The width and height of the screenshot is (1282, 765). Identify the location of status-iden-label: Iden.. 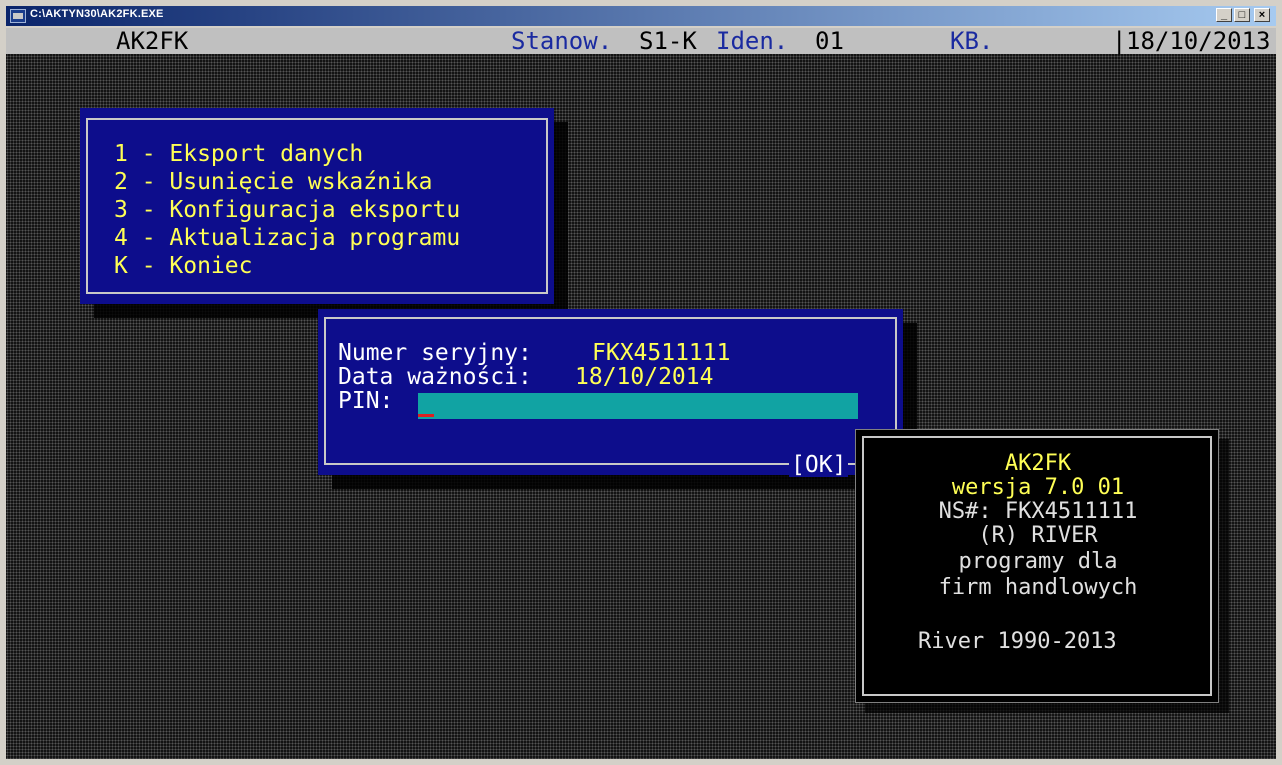
(752, 41).